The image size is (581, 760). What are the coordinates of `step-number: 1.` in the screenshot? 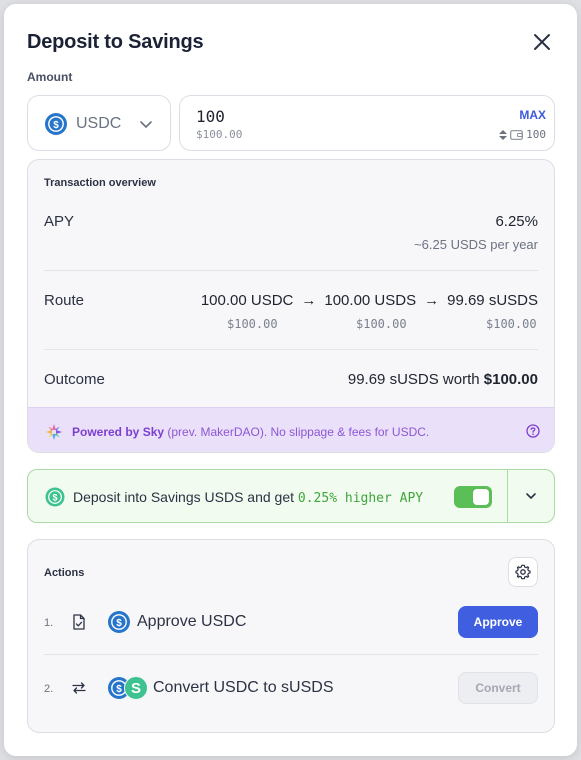 It's located at (49, 623).